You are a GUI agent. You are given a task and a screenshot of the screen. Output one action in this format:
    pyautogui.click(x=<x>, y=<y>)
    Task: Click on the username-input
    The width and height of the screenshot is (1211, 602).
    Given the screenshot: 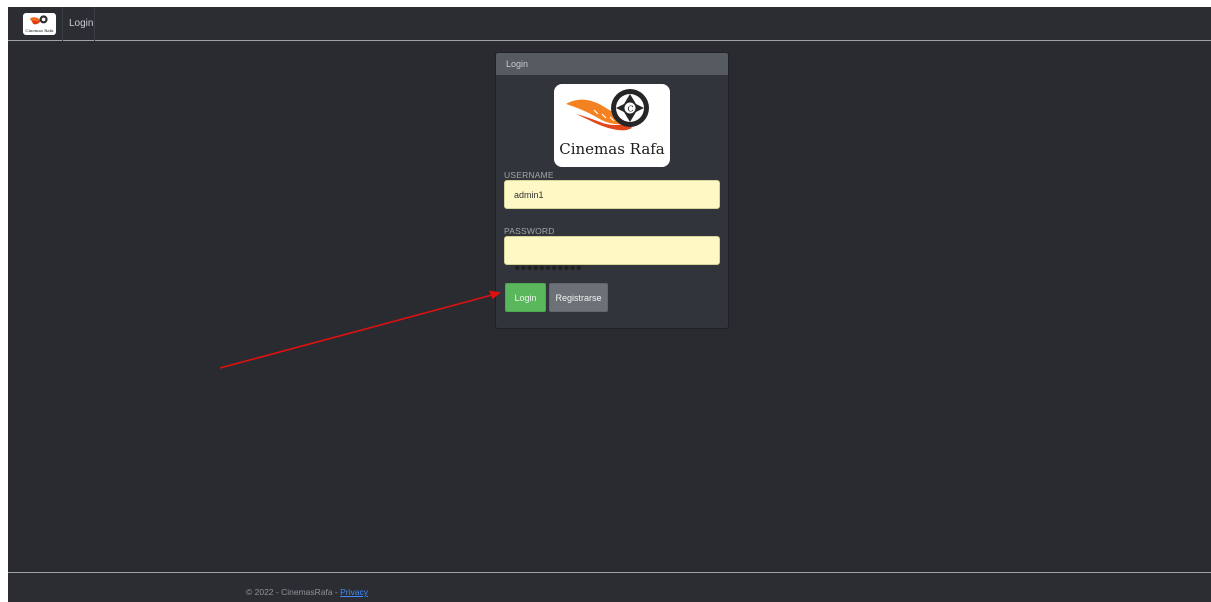 What is the action you would take?
    pyautogui.click(x=612, y=194)
    